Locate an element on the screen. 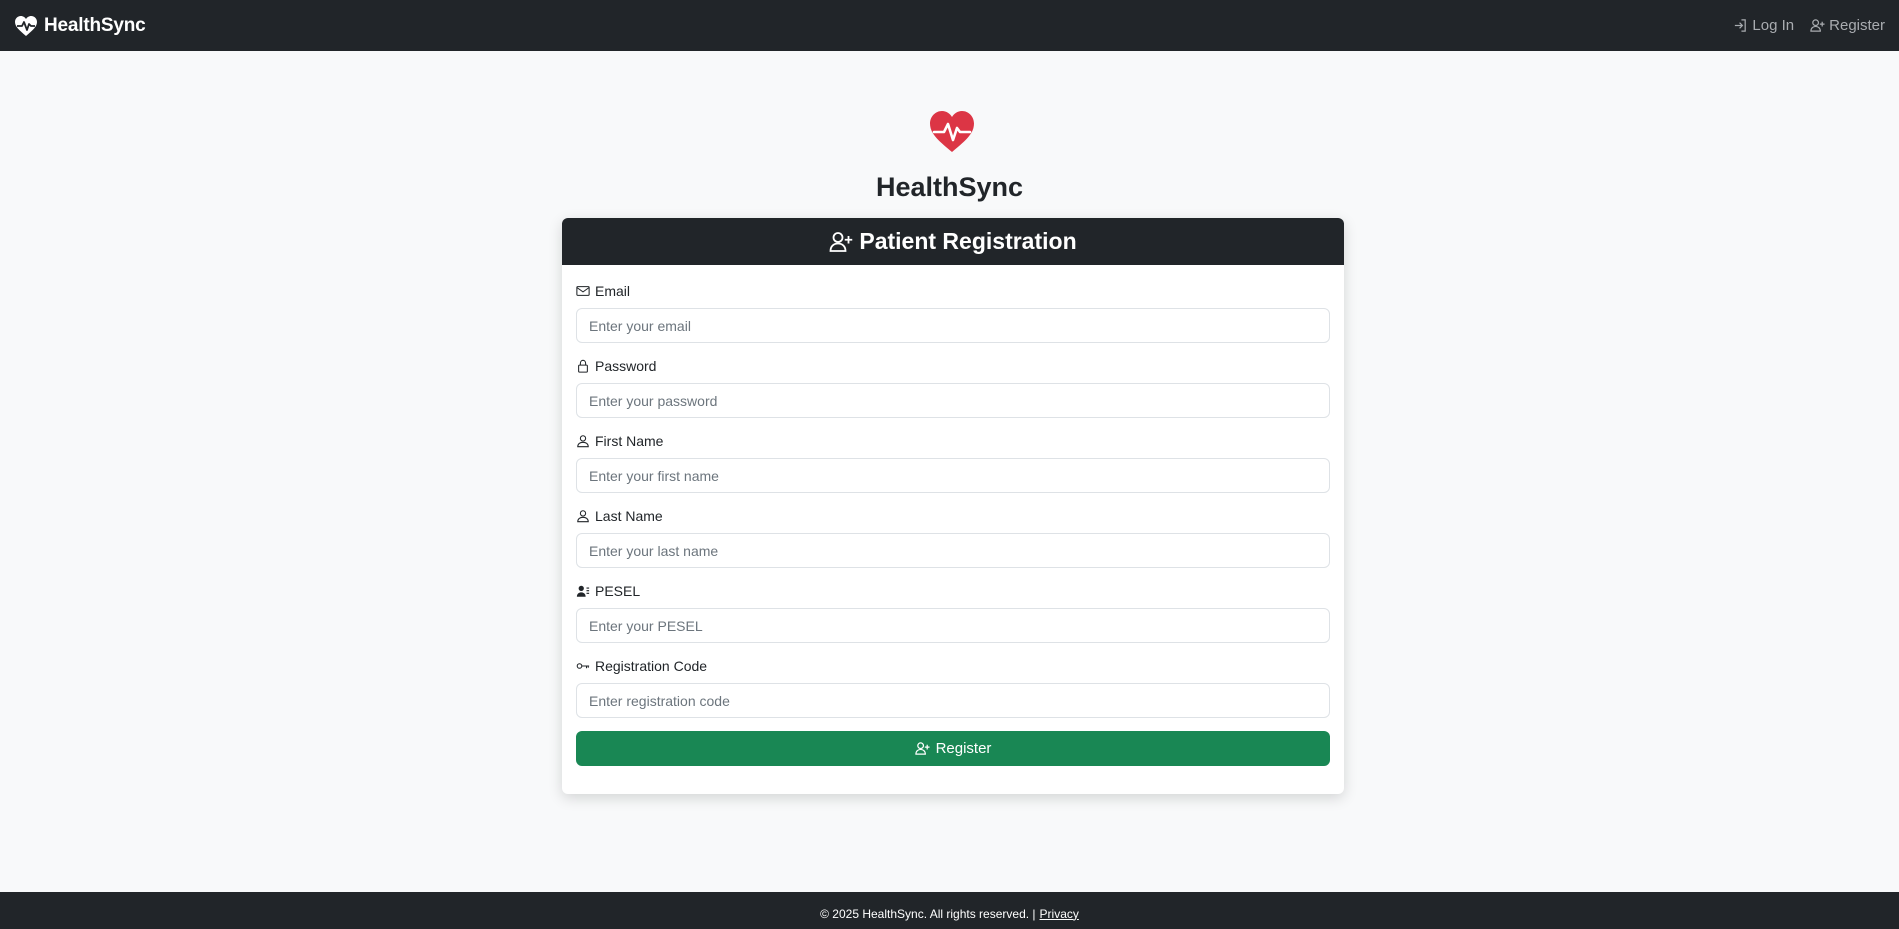 The width and height of the screenshot is (1899, 929). first-name-field is located at coordinates (953, 475).